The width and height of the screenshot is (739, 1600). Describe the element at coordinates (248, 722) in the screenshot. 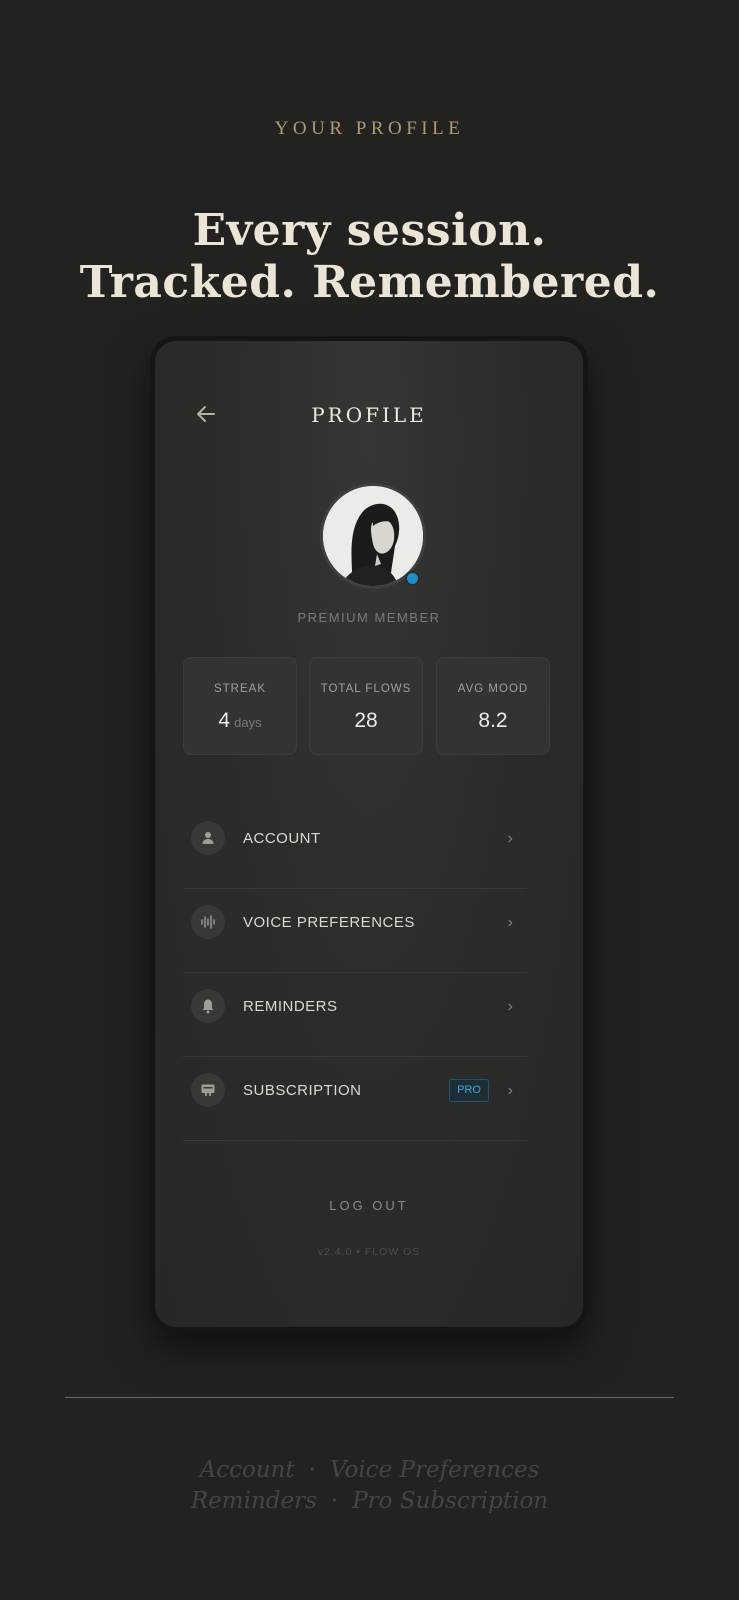

I see `stat-unit: days` at that location.